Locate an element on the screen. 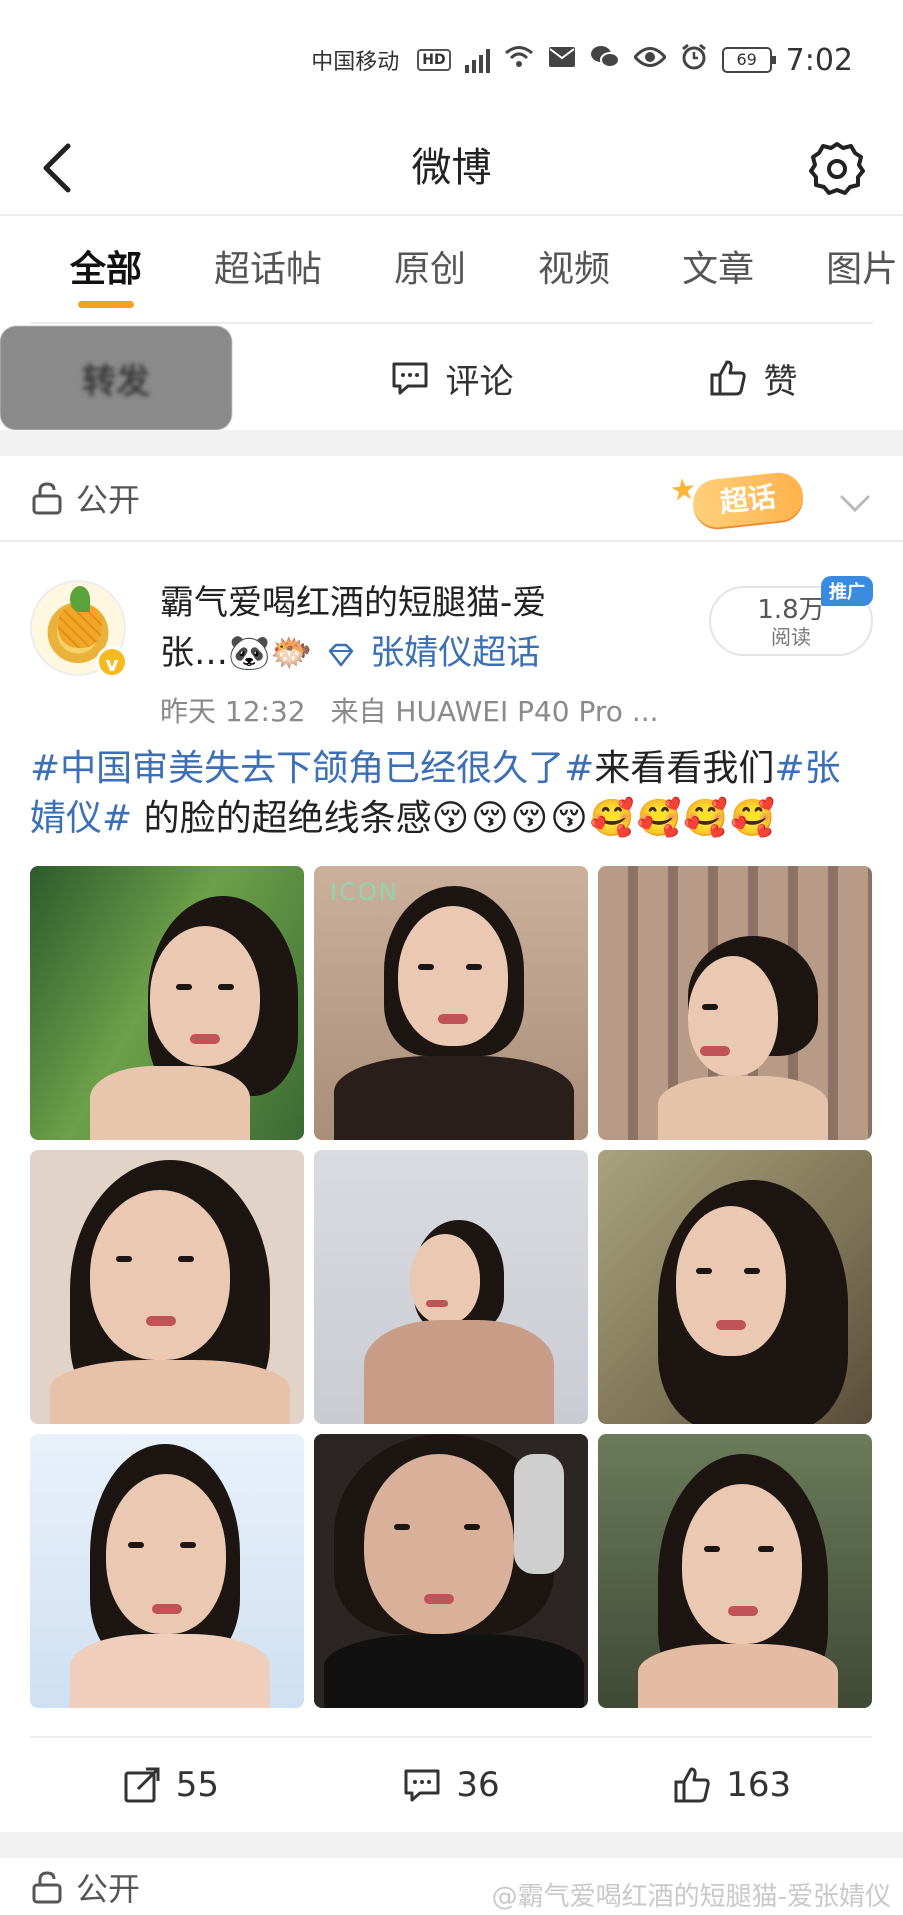 The height and width of the screenshot is (1915, 903). status-bar: 中国移动 HD 69 7:02 is located at coordinates (451, 60).